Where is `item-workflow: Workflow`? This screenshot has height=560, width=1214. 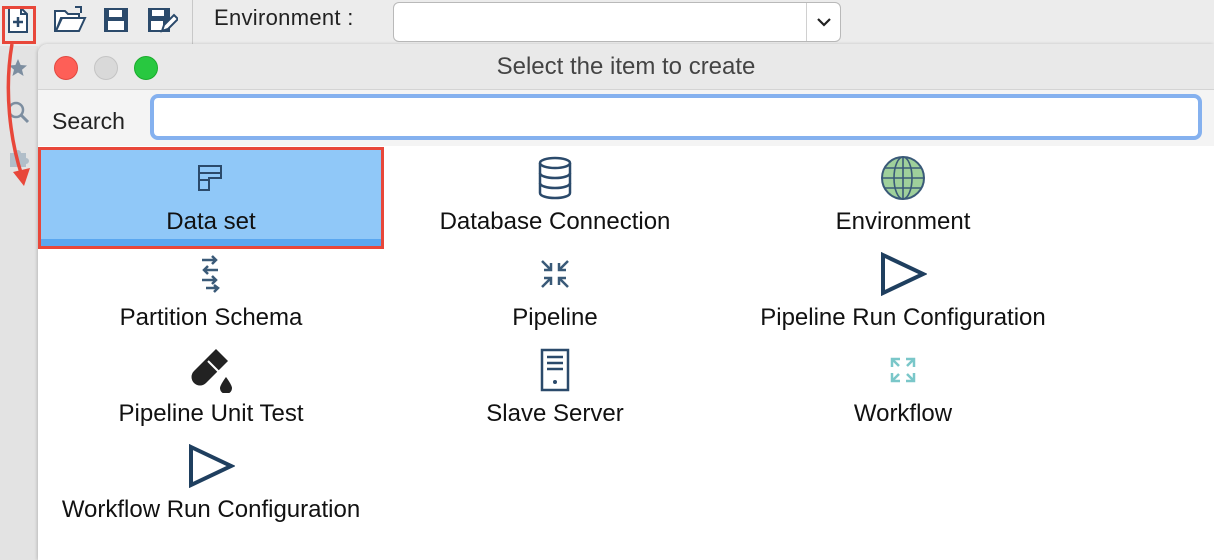
item-workflow: Workflow is located at coordinates (903, 390).